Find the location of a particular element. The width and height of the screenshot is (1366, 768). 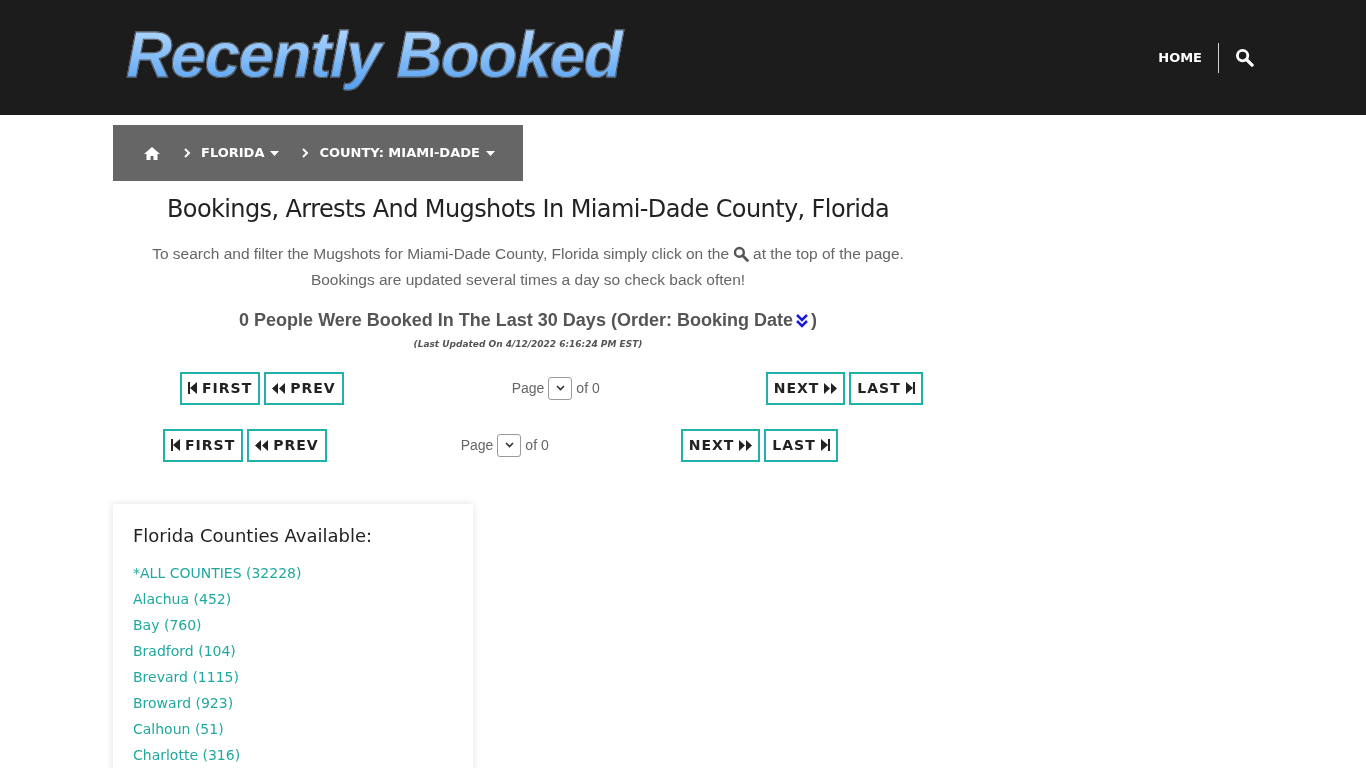

intro-text: Bookings are updated several times a day so check back often! is located at coordinates (528, 280).